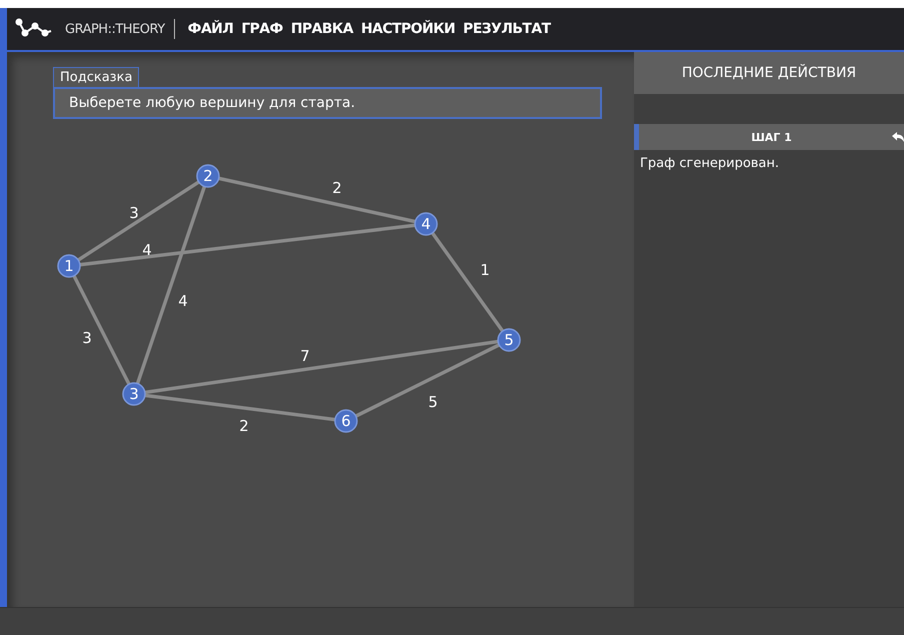 The width and height of the screenshot is (904, 635). I want to click on edge-weight-label: 5, so click(433, 402).